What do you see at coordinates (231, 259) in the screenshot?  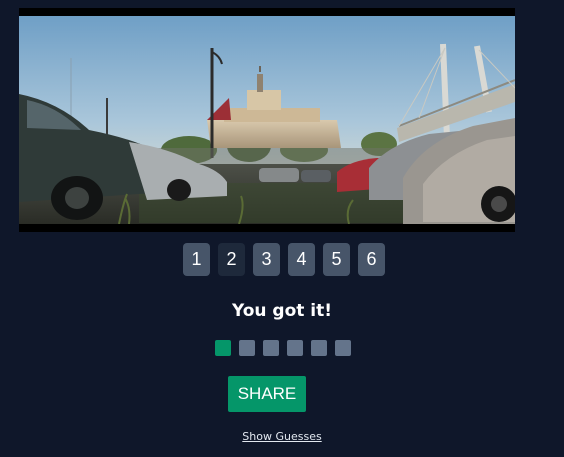 I see `guess-button-2: 2` at bounding box center [231, 259].